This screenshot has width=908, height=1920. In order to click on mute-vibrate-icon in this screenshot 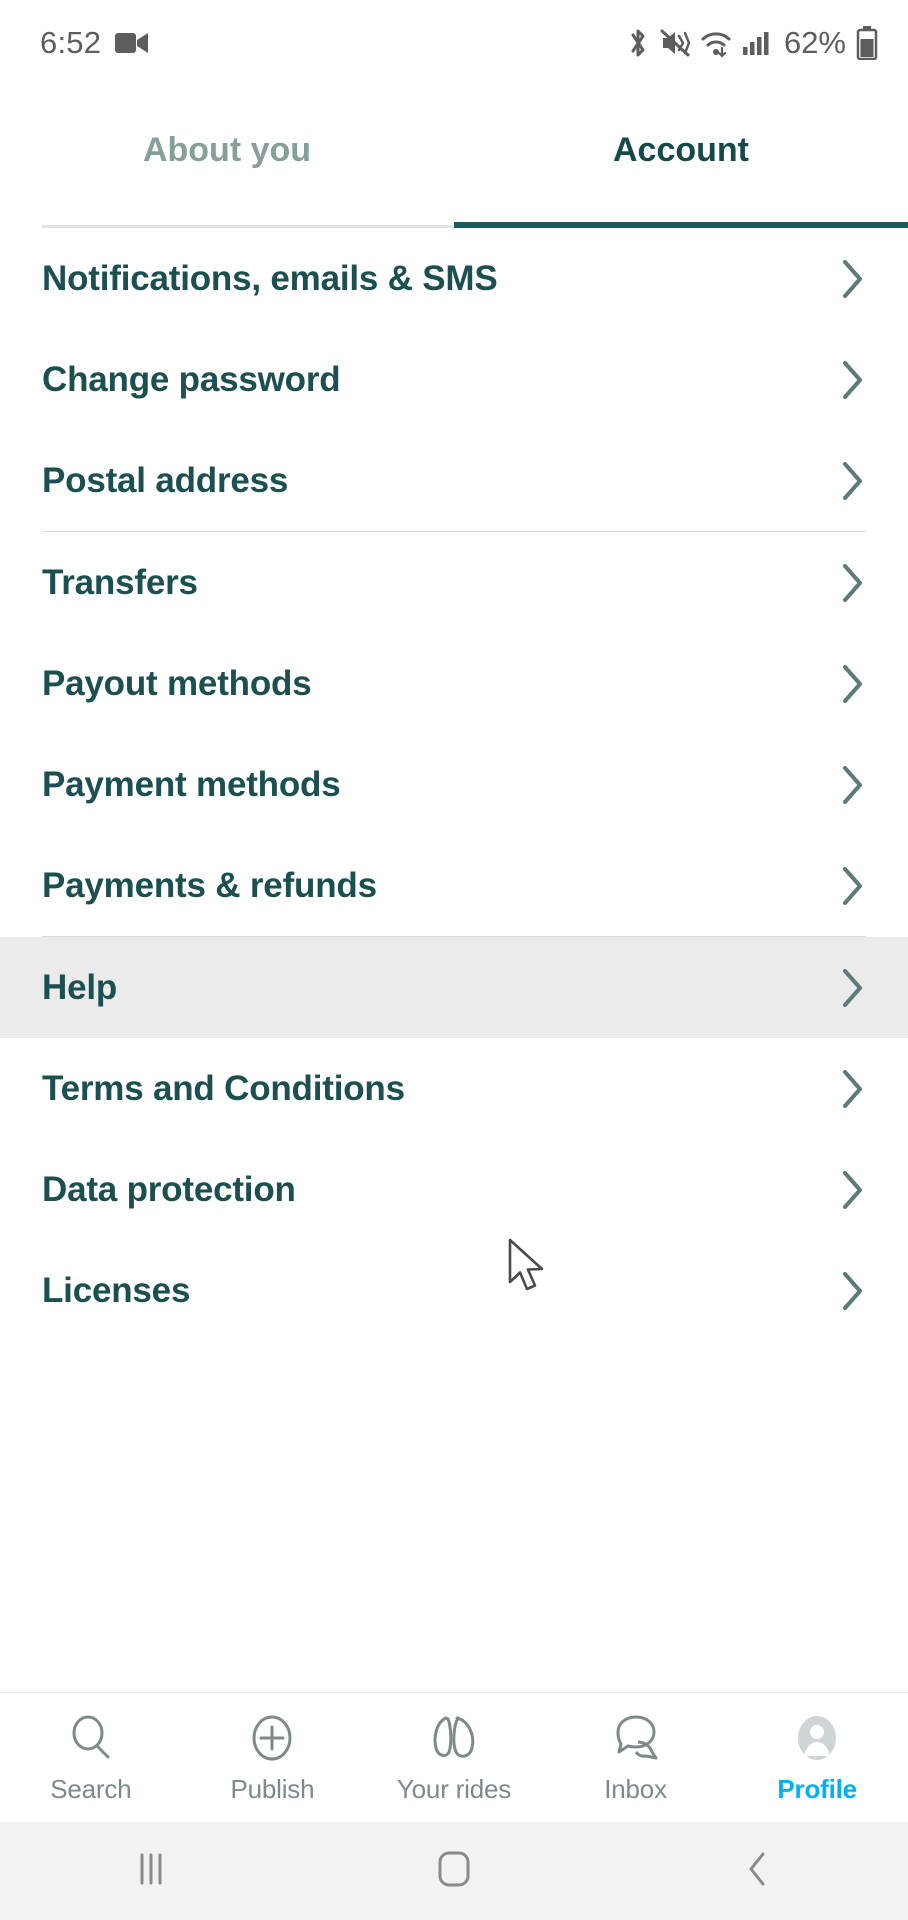, I will do `click(675, 43)`.